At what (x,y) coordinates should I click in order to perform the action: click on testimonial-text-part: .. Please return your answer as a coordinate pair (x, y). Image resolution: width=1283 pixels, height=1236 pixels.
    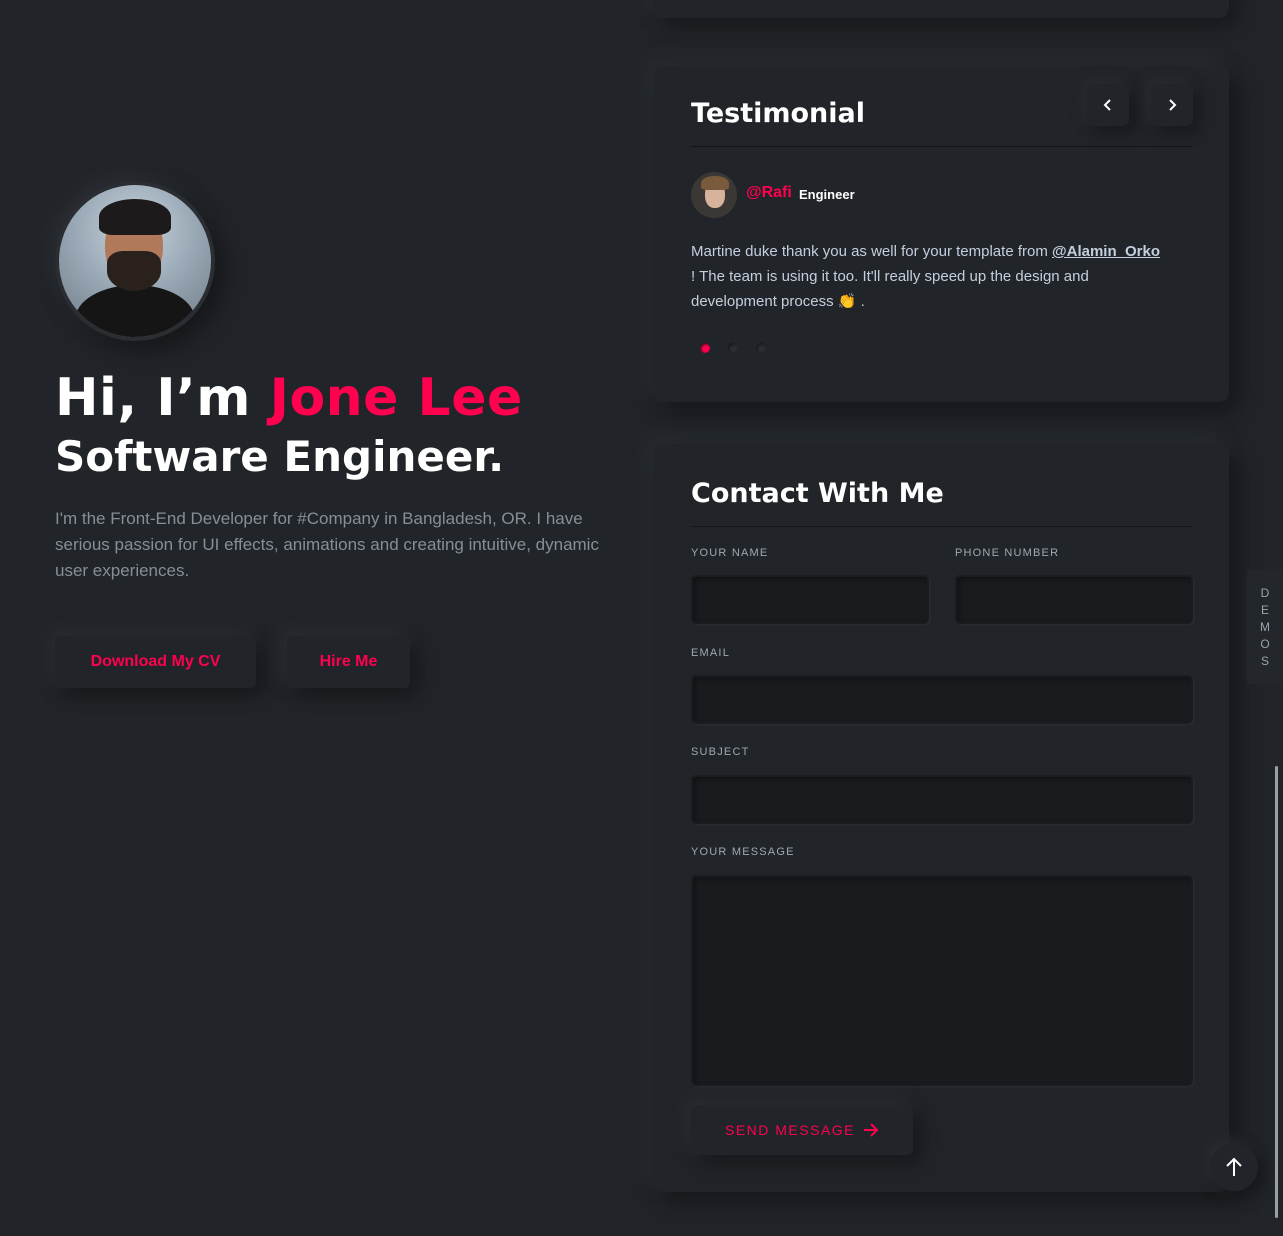
    Looking at the image, I should click on (860, 301).